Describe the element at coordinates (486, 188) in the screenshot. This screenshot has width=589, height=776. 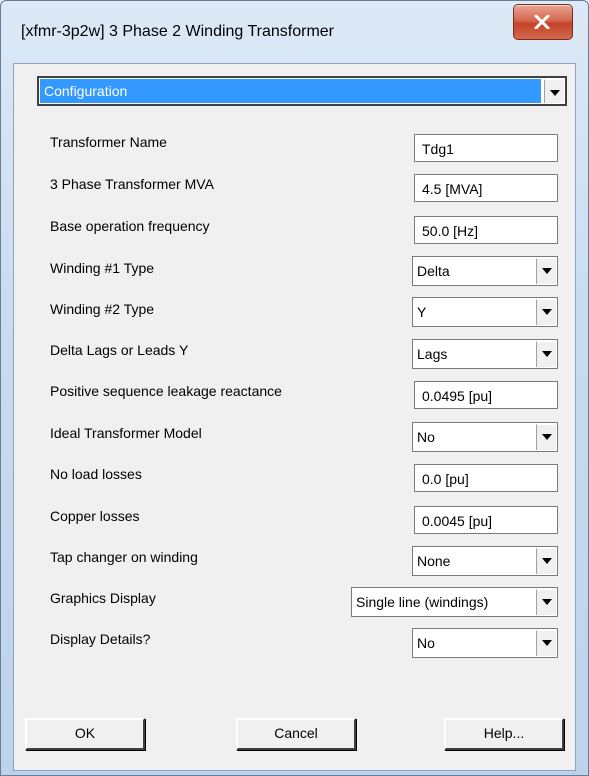
I see `mva-field: 4.5 [MVA]` at that location.